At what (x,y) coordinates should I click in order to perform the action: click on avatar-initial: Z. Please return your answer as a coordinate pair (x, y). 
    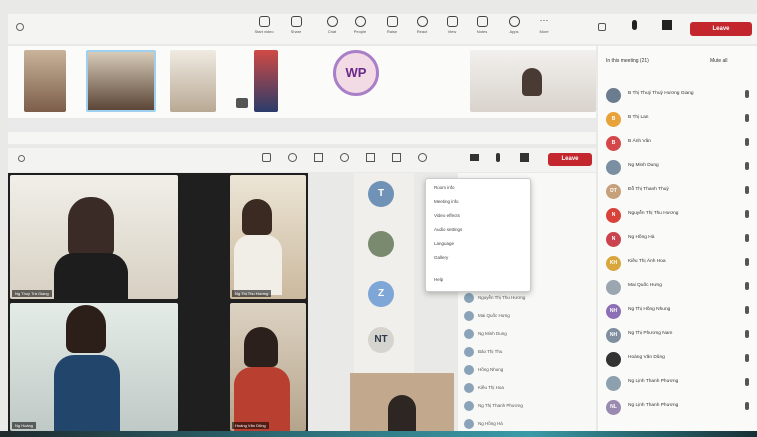
    Looking at the image, I should click on (381, 293).